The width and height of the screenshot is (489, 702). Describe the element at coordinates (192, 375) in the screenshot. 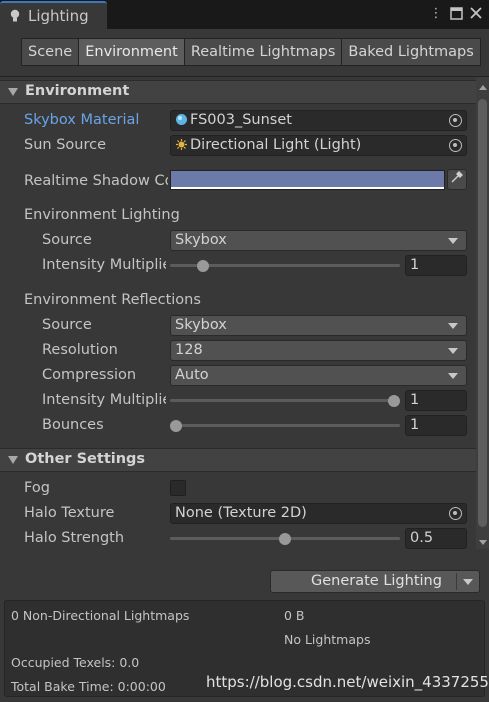

I see `compression-value: Auto` at that location.